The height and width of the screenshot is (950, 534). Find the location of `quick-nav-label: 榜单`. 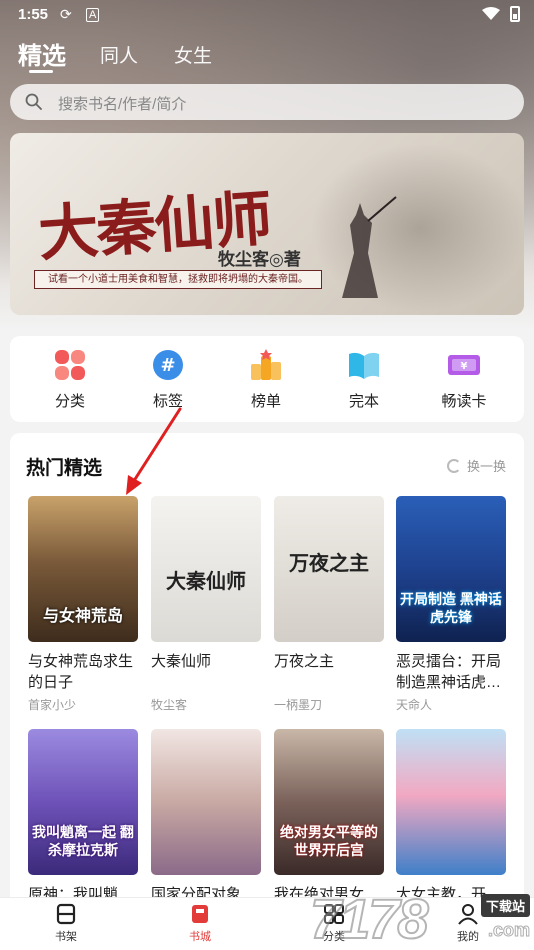

quick-nav-label: 榜单 is located at coordinates (265, 401).